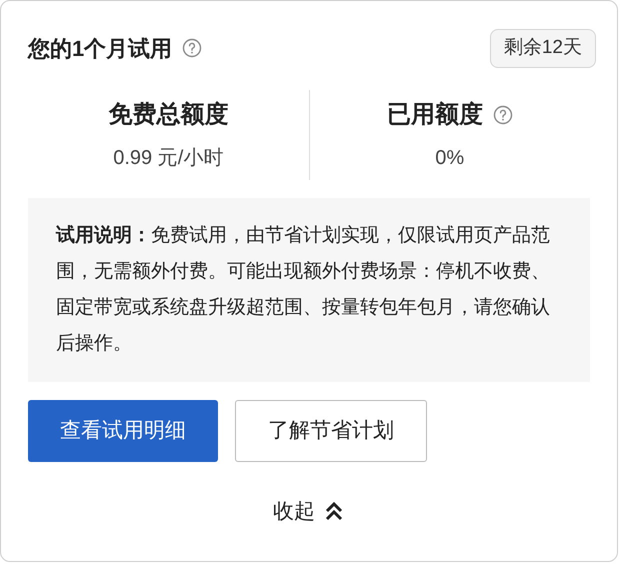 The width and height of the screenshot is (620, 564). What do you see at coordinates (309, 511) in the screenshot?
I see `collapse-button: 收起` at bounding box center [309, 511].